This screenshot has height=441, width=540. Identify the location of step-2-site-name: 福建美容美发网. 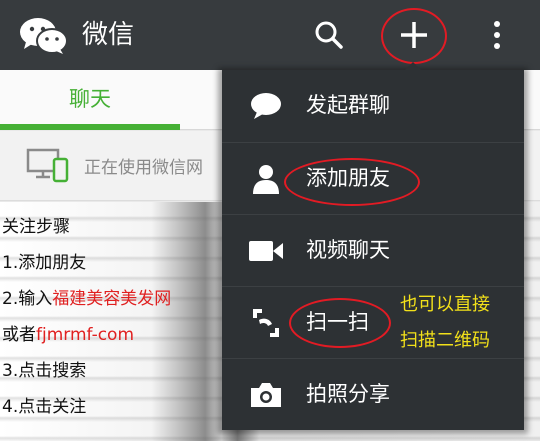
(112, 299).